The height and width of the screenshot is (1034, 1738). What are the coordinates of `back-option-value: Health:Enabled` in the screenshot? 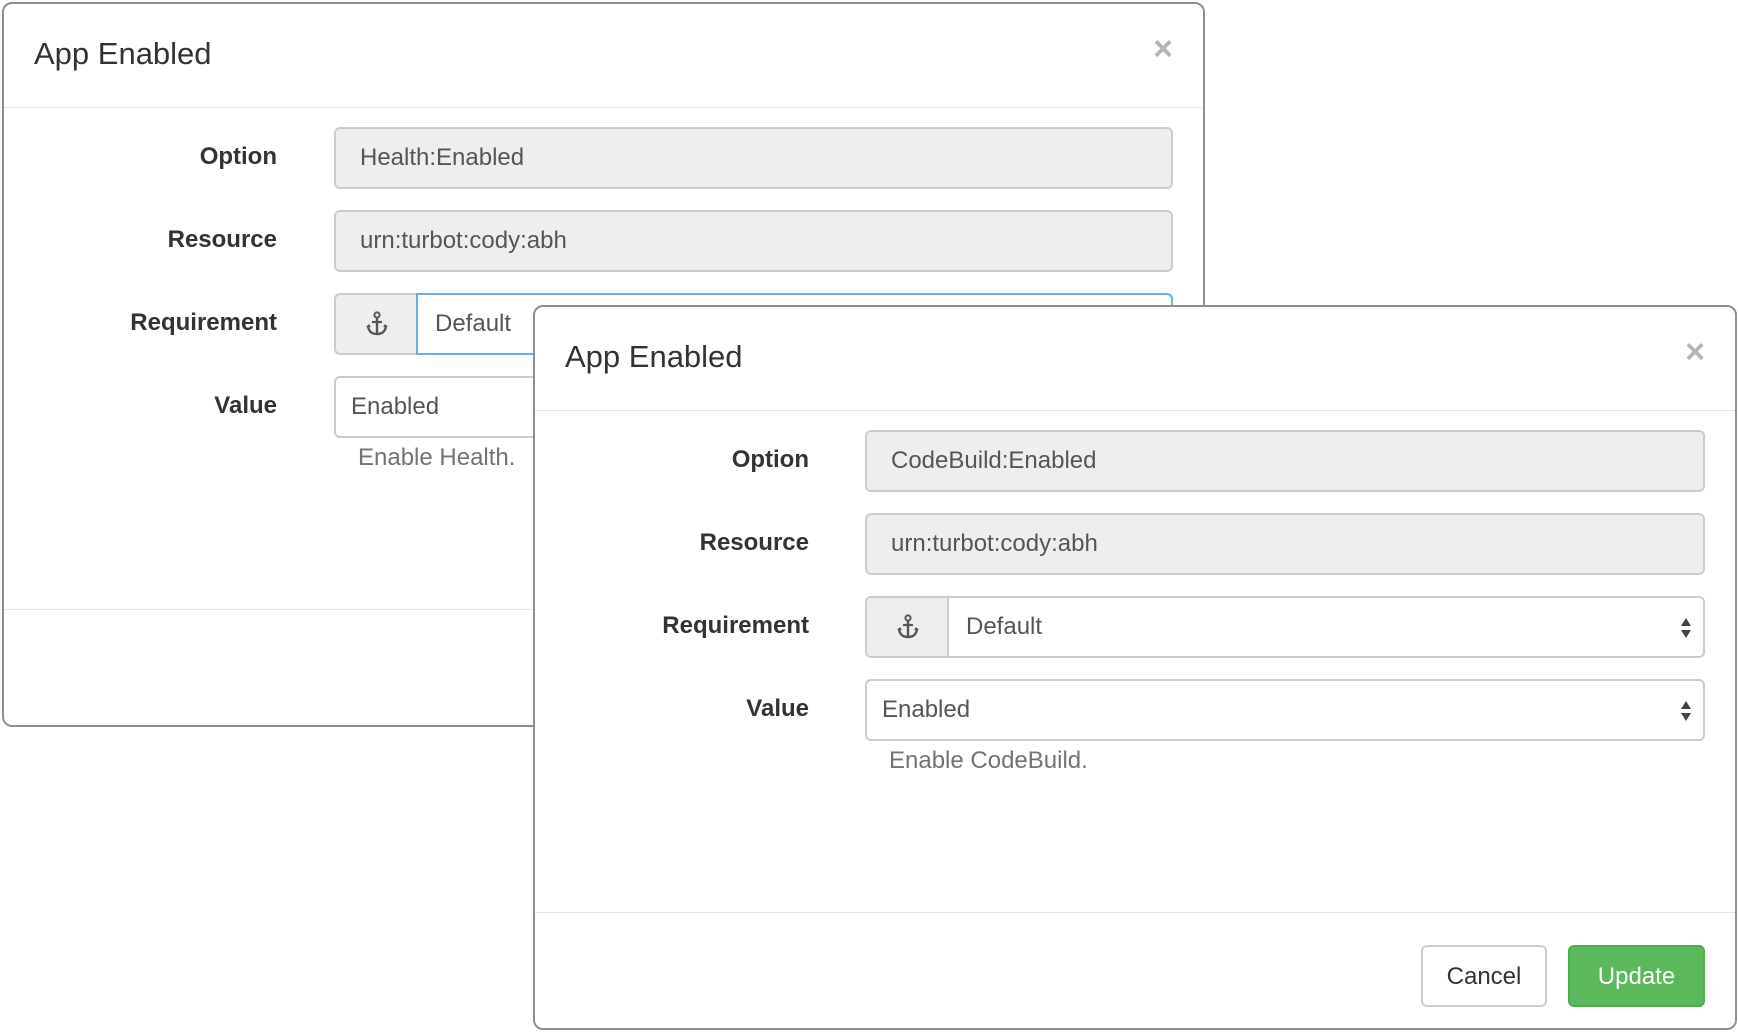 It's located at (753, 158).